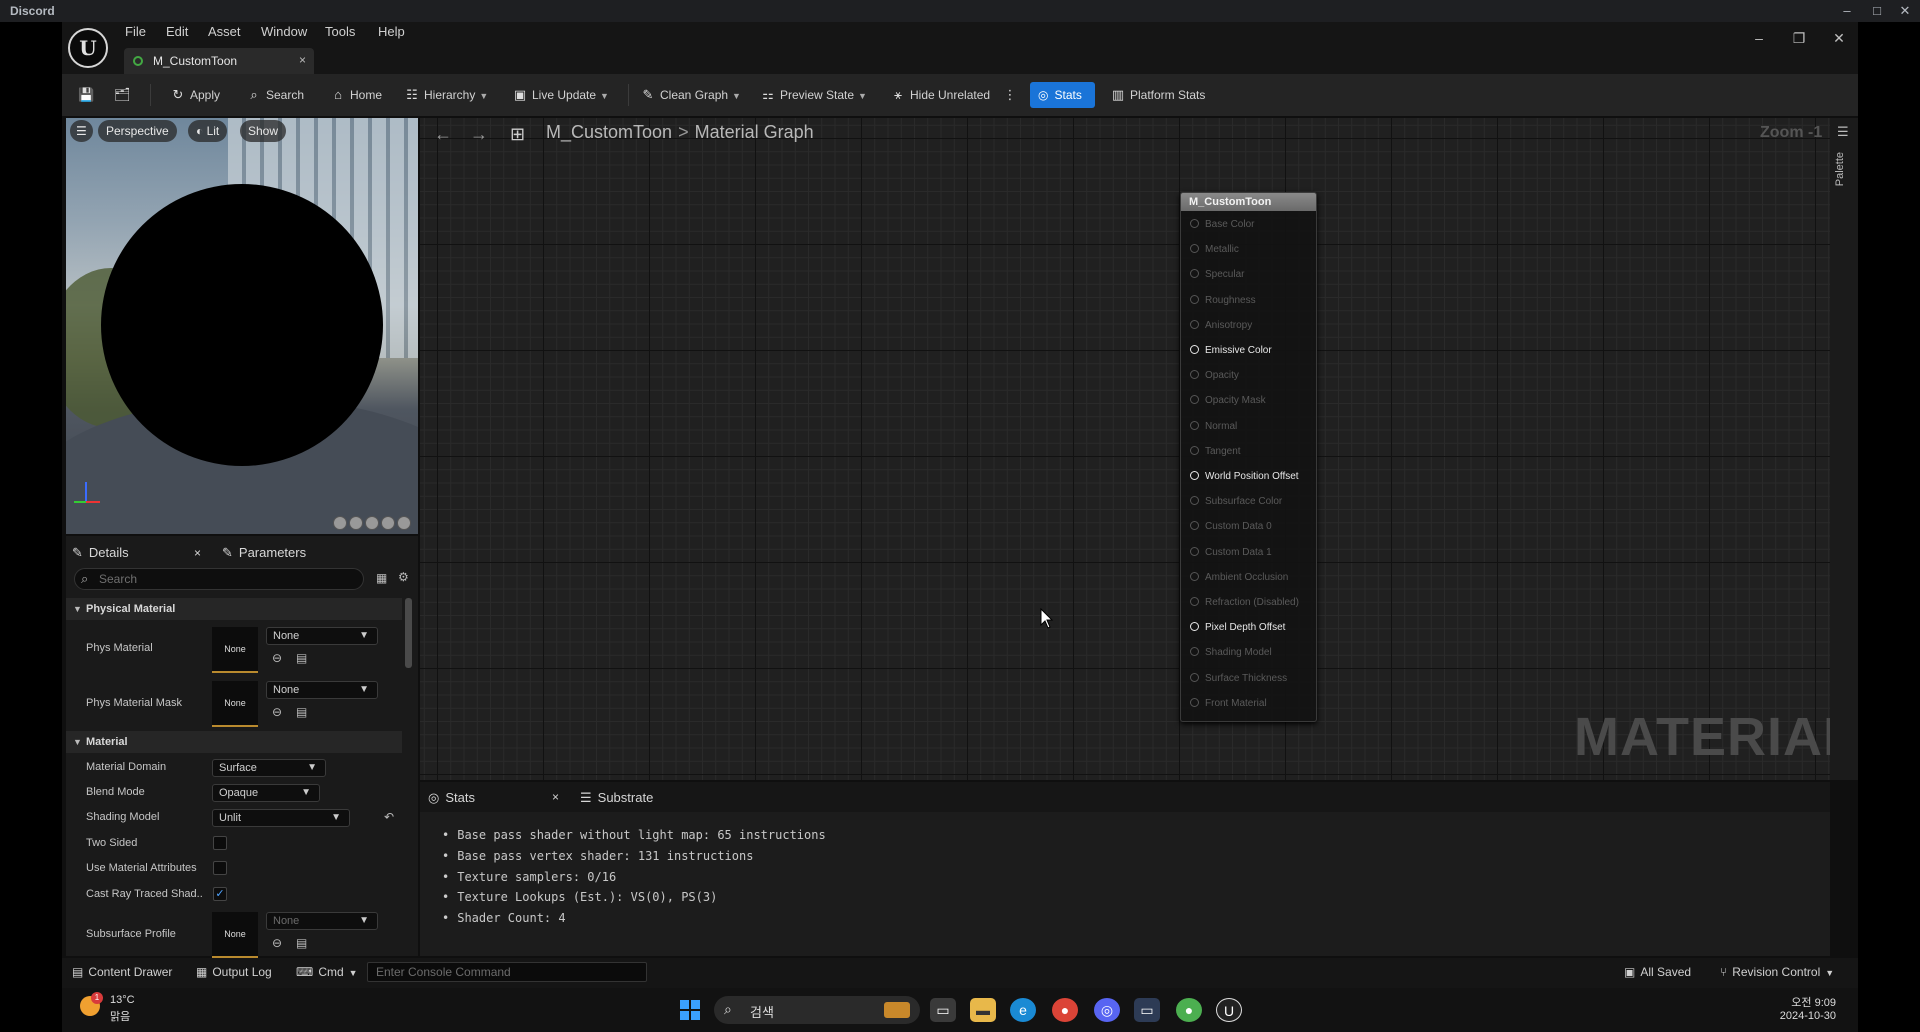 This screenshot has height=1032, width=1920. I want to click on task-view-icon: ▭, so click(943, 1010).